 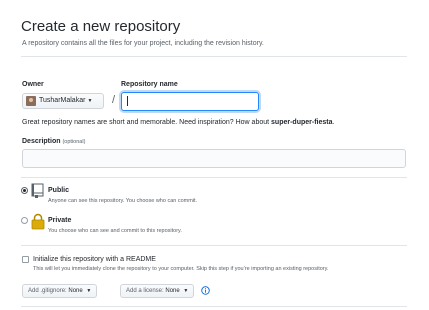 I want to click on text-cursor, so click(x=127, y=101).